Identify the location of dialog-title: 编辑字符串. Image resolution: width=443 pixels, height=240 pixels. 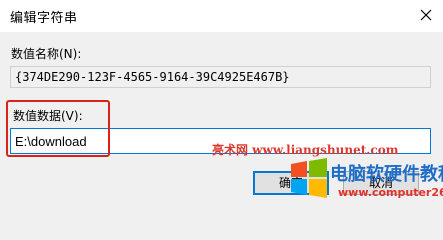
(44, 18).